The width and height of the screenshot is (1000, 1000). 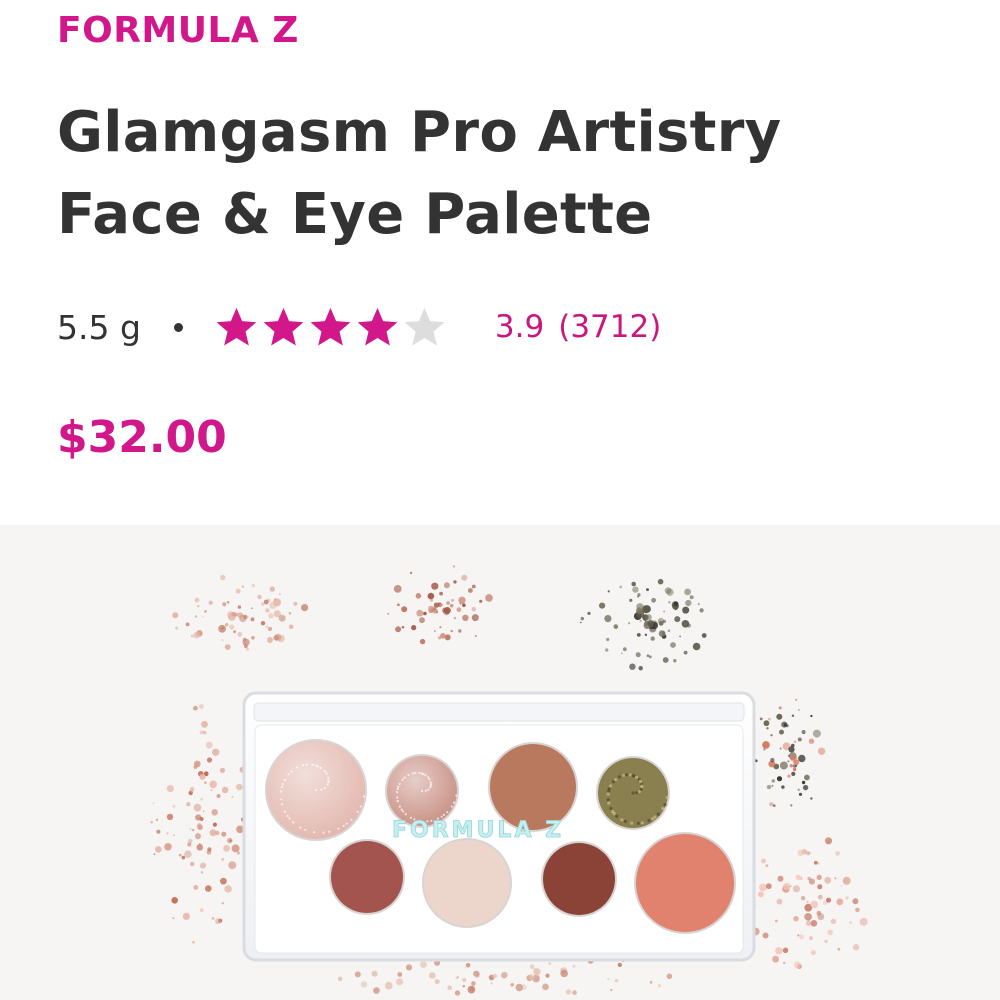 I want to click on review-count-link: (3712), so click(x=609, y=327).